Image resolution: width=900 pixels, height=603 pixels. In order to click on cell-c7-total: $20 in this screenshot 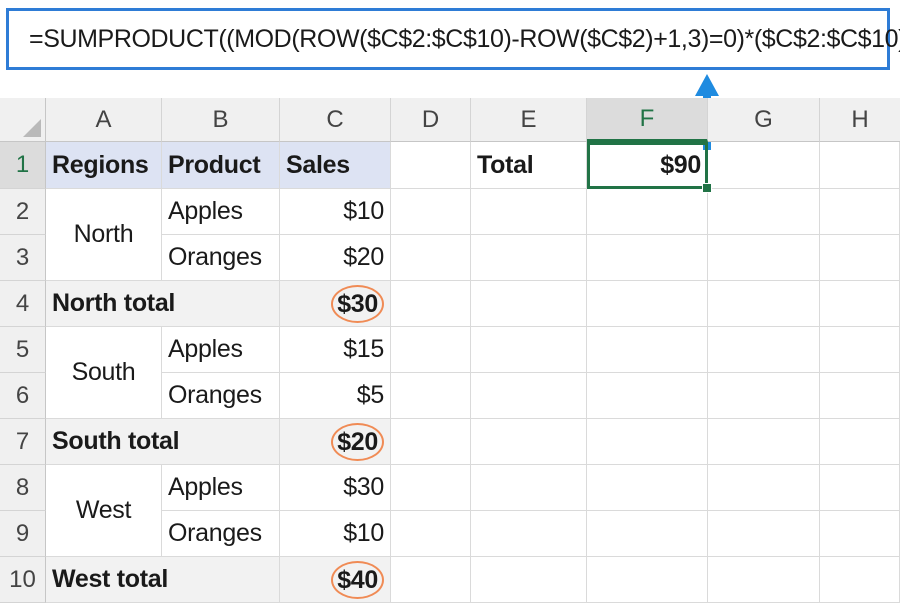, I will do `click(335, 442)`.